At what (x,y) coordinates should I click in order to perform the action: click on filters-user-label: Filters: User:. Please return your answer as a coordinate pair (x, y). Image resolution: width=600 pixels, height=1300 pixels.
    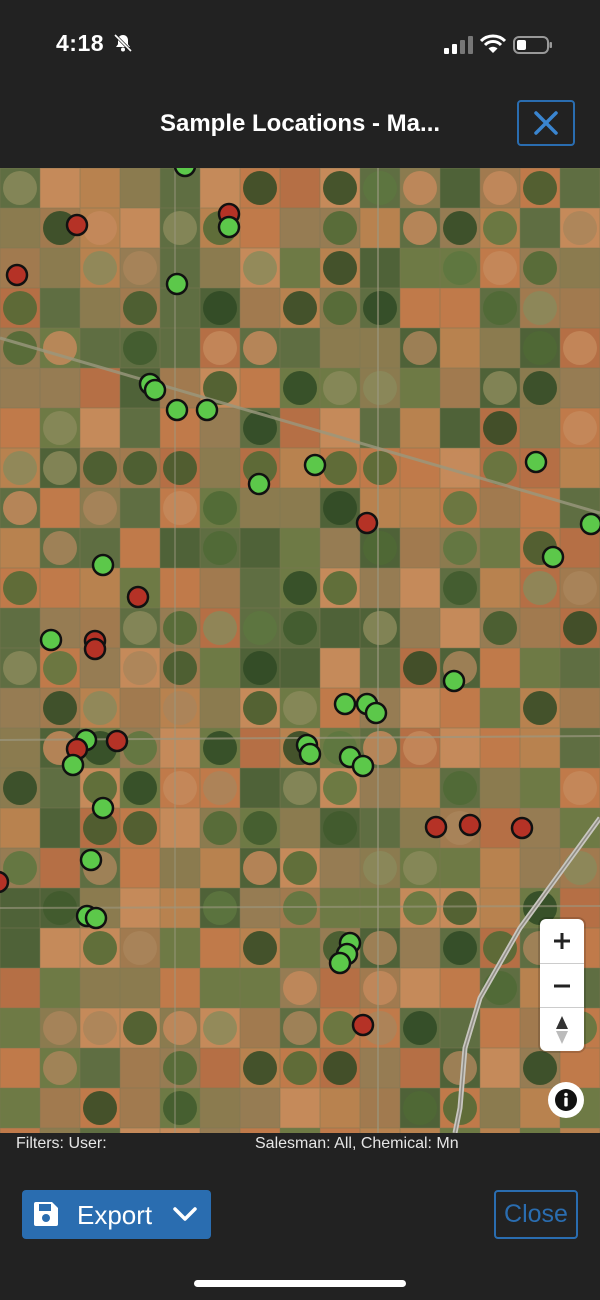
    Looking at the image, I should click on (61, 1143).